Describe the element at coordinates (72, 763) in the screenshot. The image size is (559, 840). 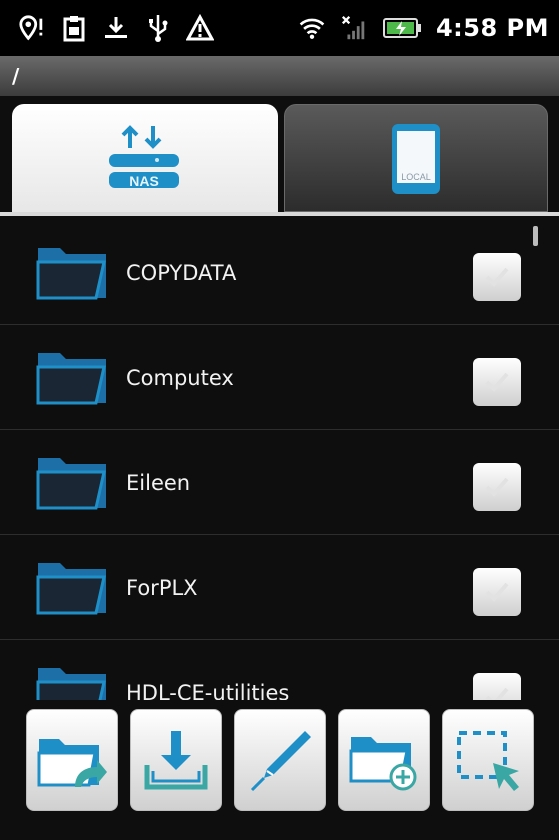
I see `move-folder-icon` at that location.